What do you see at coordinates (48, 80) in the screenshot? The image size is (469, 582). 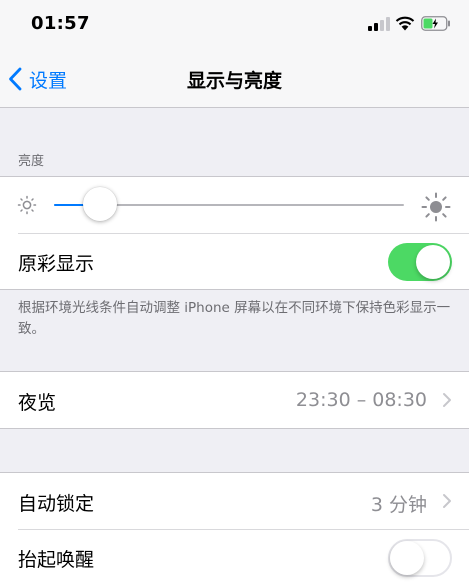 I see `back-button-label: 设置` at bounding box center [48, 80].